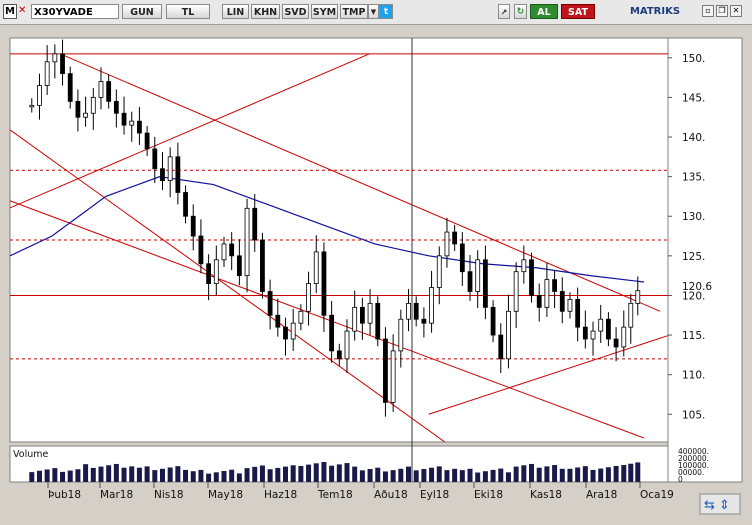  I want to click on y-tick-label: 140., so click(693, 138).